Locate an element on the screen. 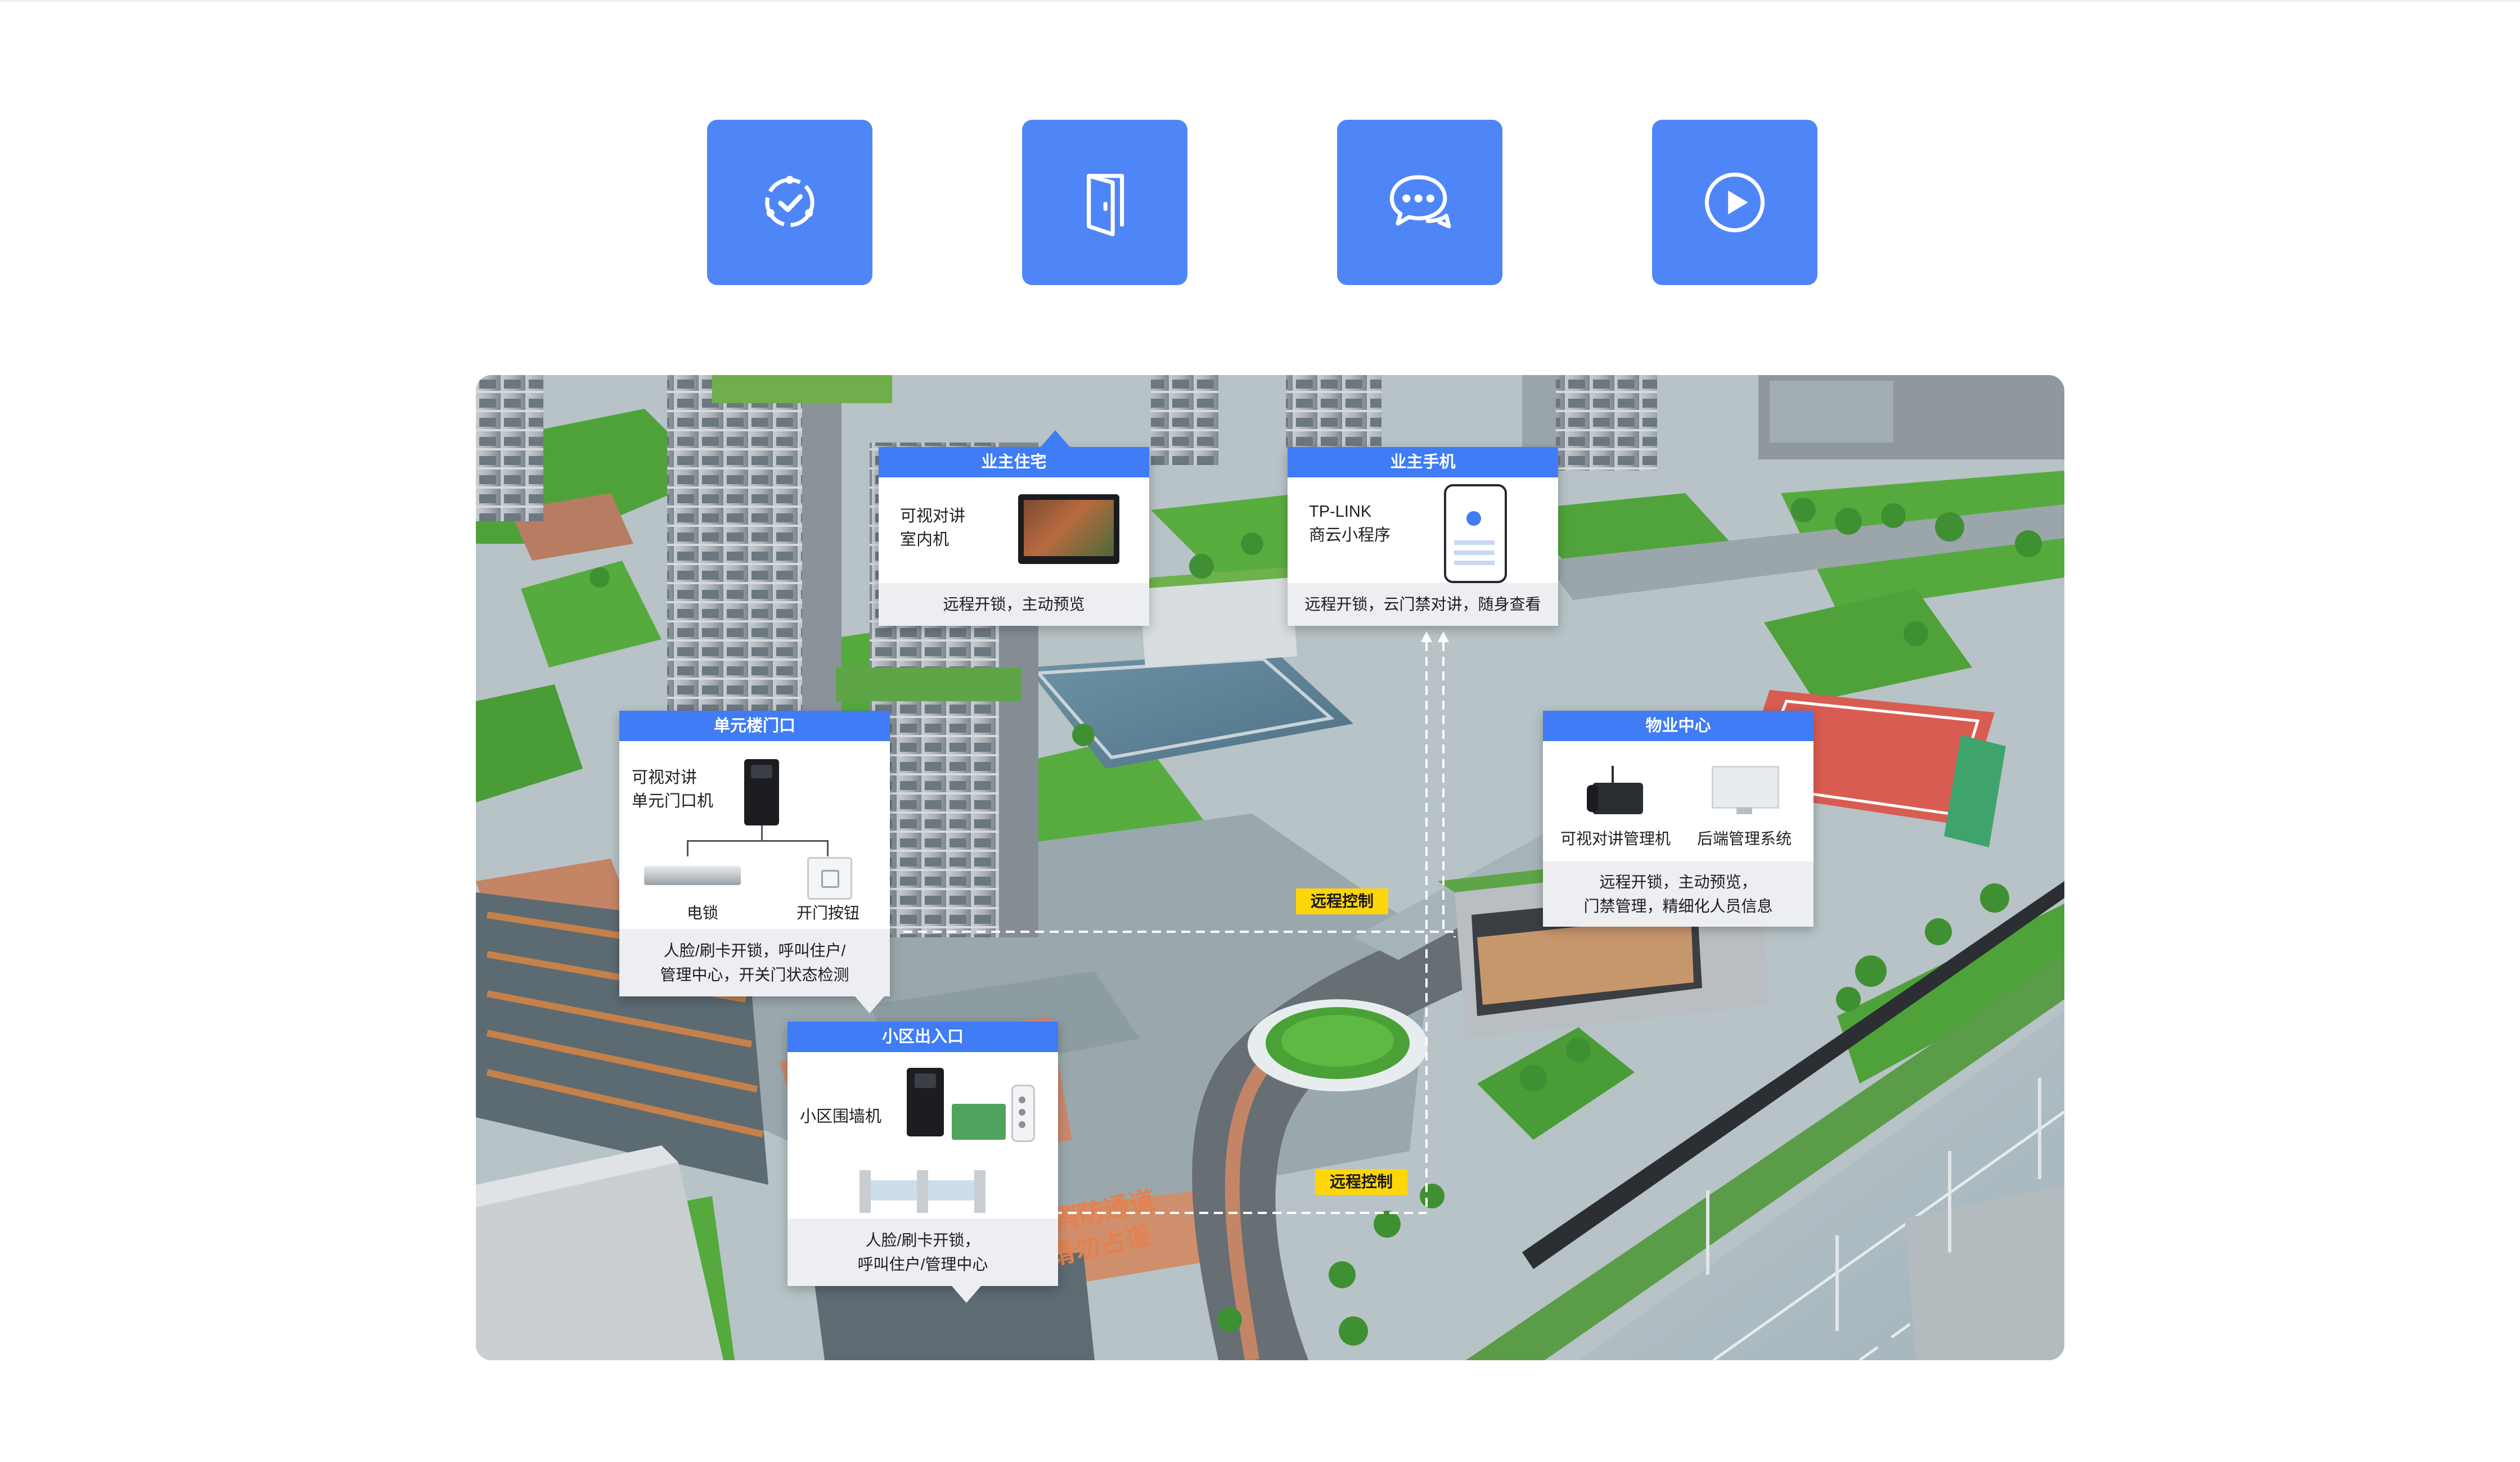  feature-tile-door is located at coordinates (1104, 202).